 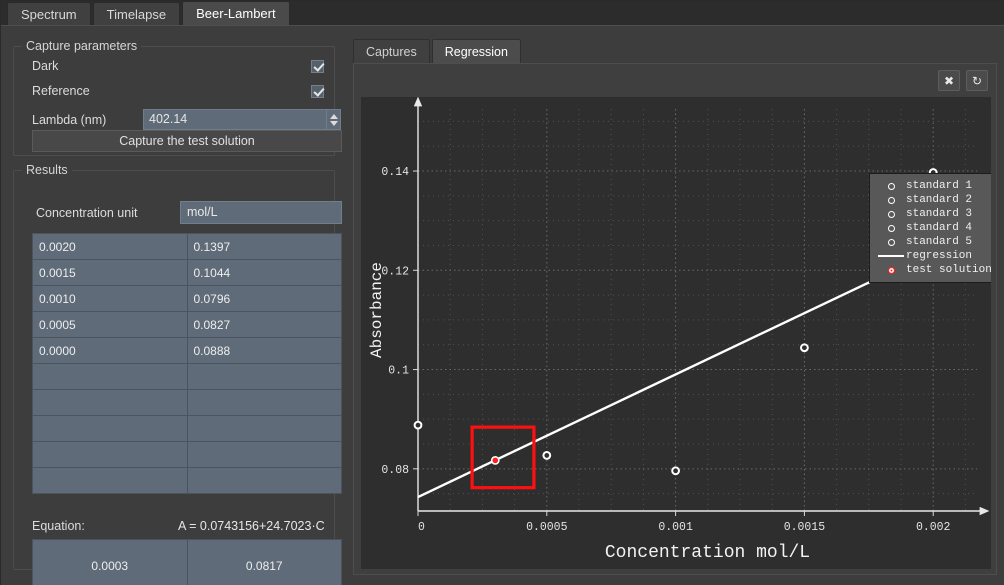 I want to click on concentration-cell: 0.0015, so click(x=110, y=272).